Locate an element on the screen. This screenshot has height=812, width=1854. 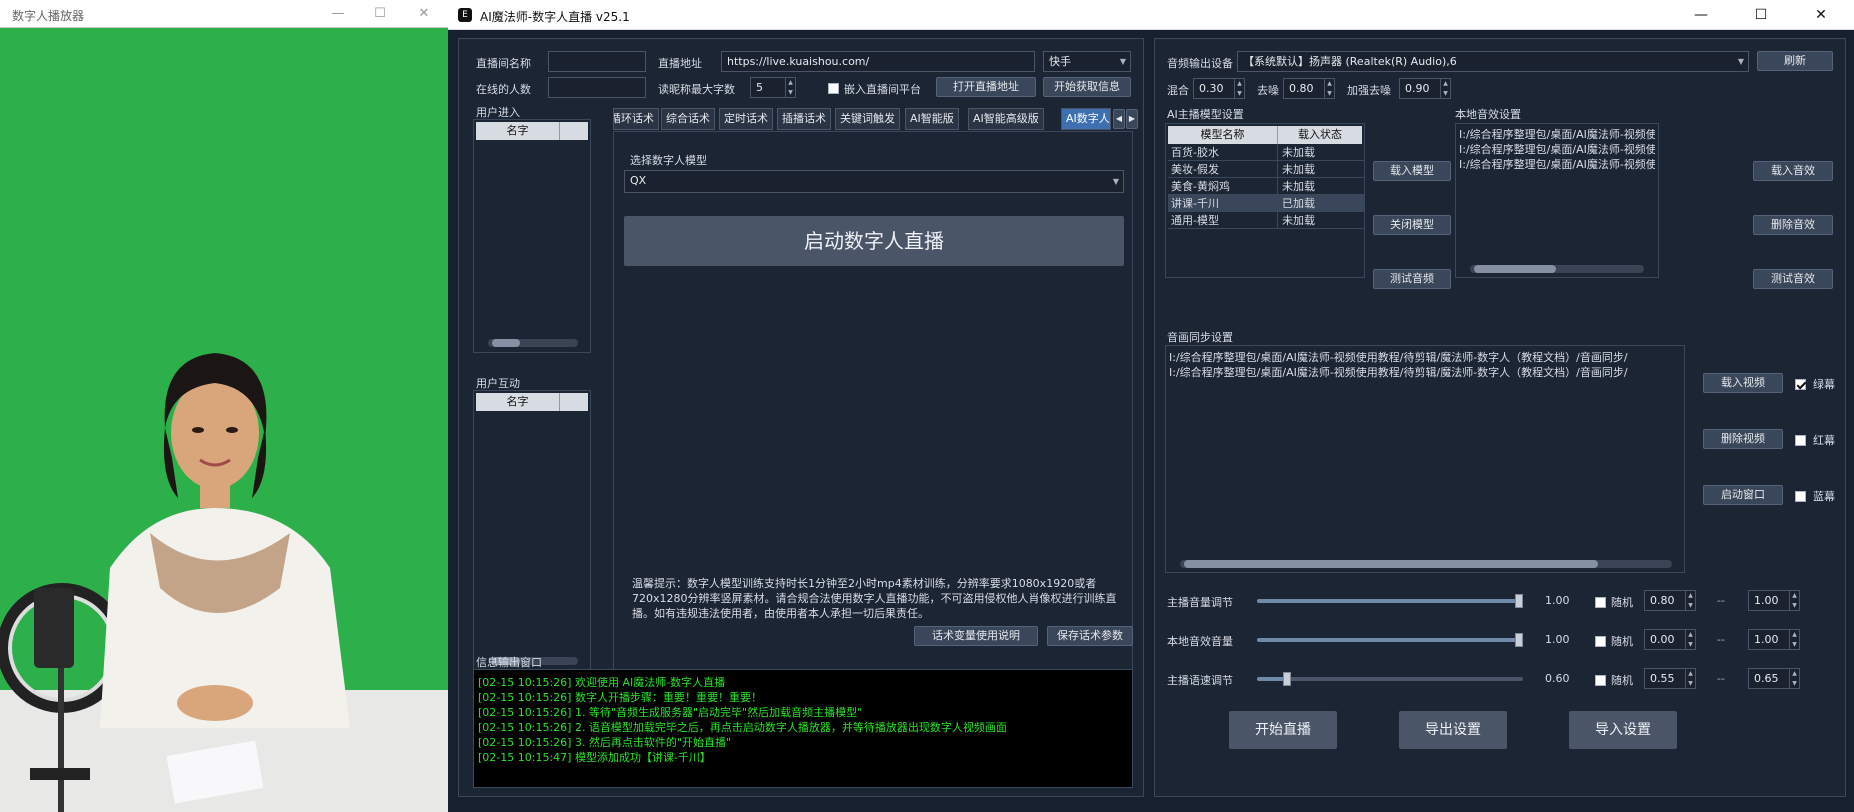
tab-digital-human: AI数字人 is located at coordinates (1086, 119).